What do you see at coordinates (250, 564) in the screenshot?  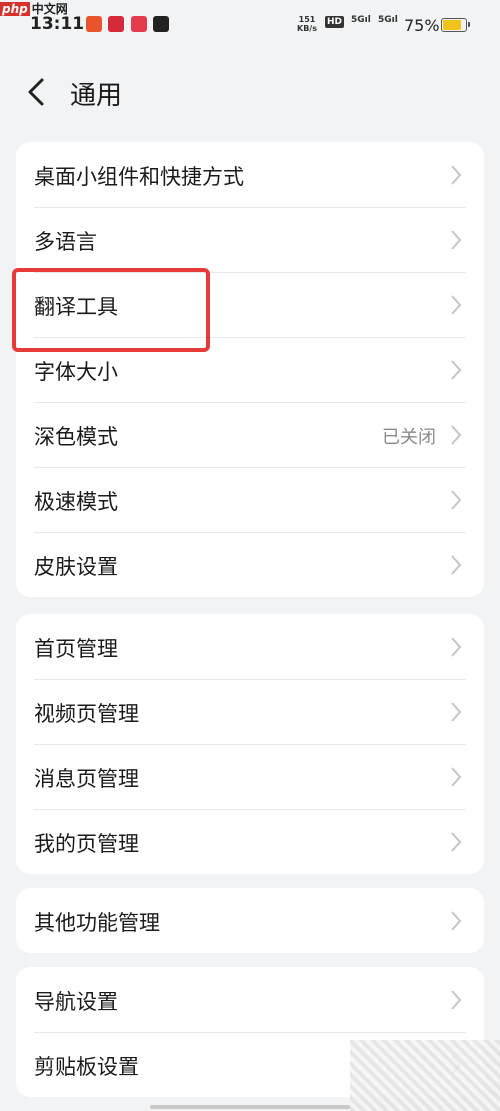 I see `row-skin-settings: 皮肤设置` at bounding box center [250, 564].